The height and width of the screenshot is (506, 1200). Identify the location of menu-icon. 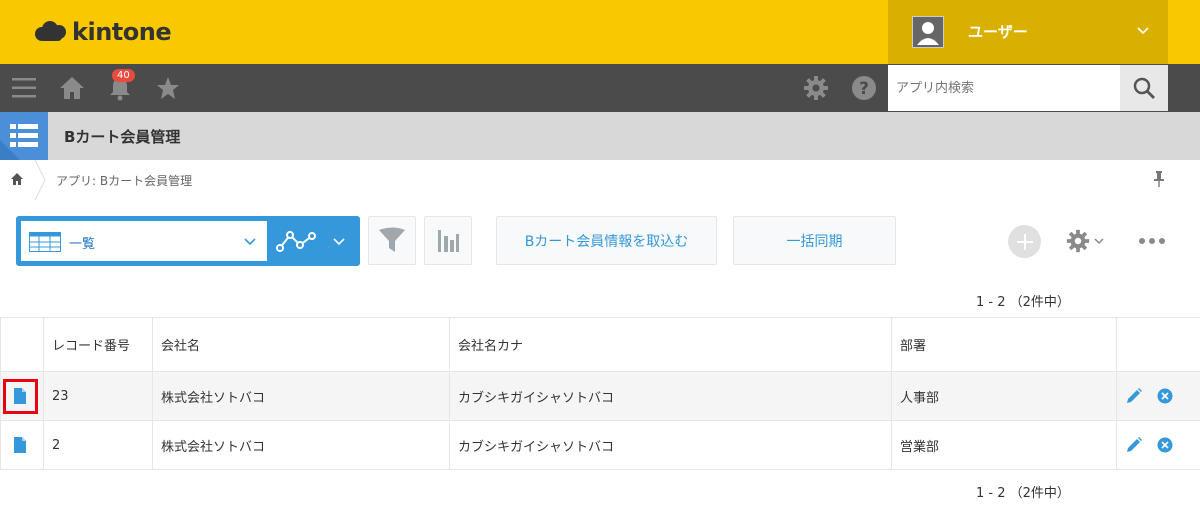
(24, 88).